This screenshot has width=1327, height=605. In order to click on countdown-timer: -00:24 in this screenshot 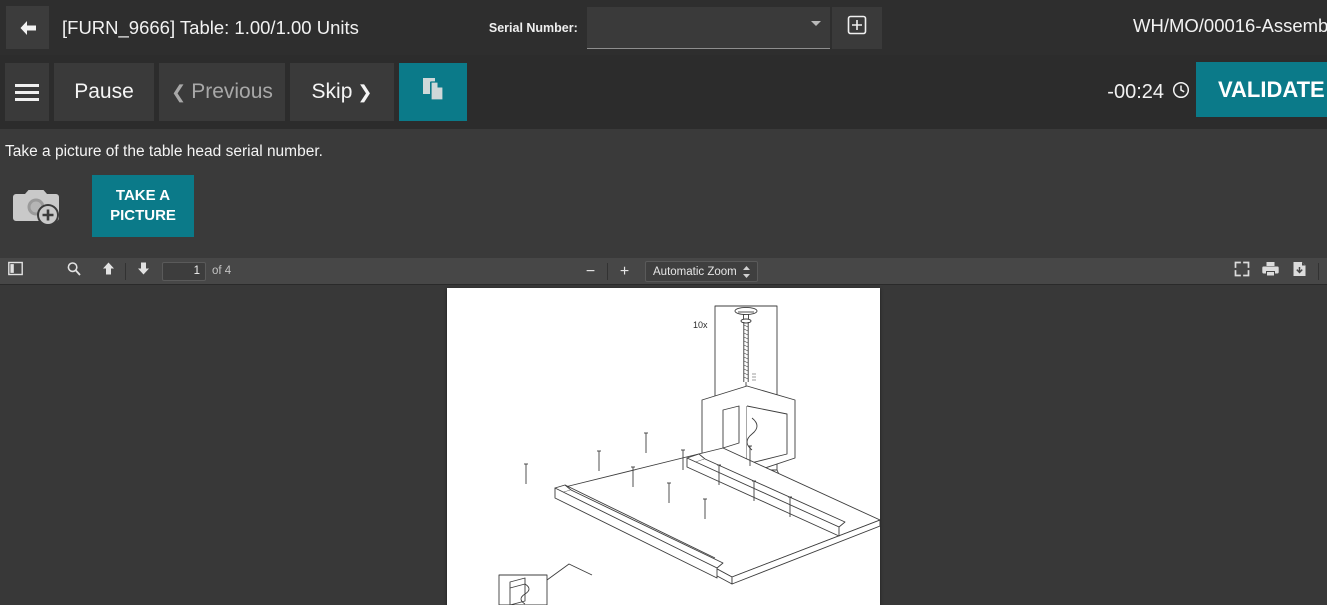, I will do `click(1148, 92)`.